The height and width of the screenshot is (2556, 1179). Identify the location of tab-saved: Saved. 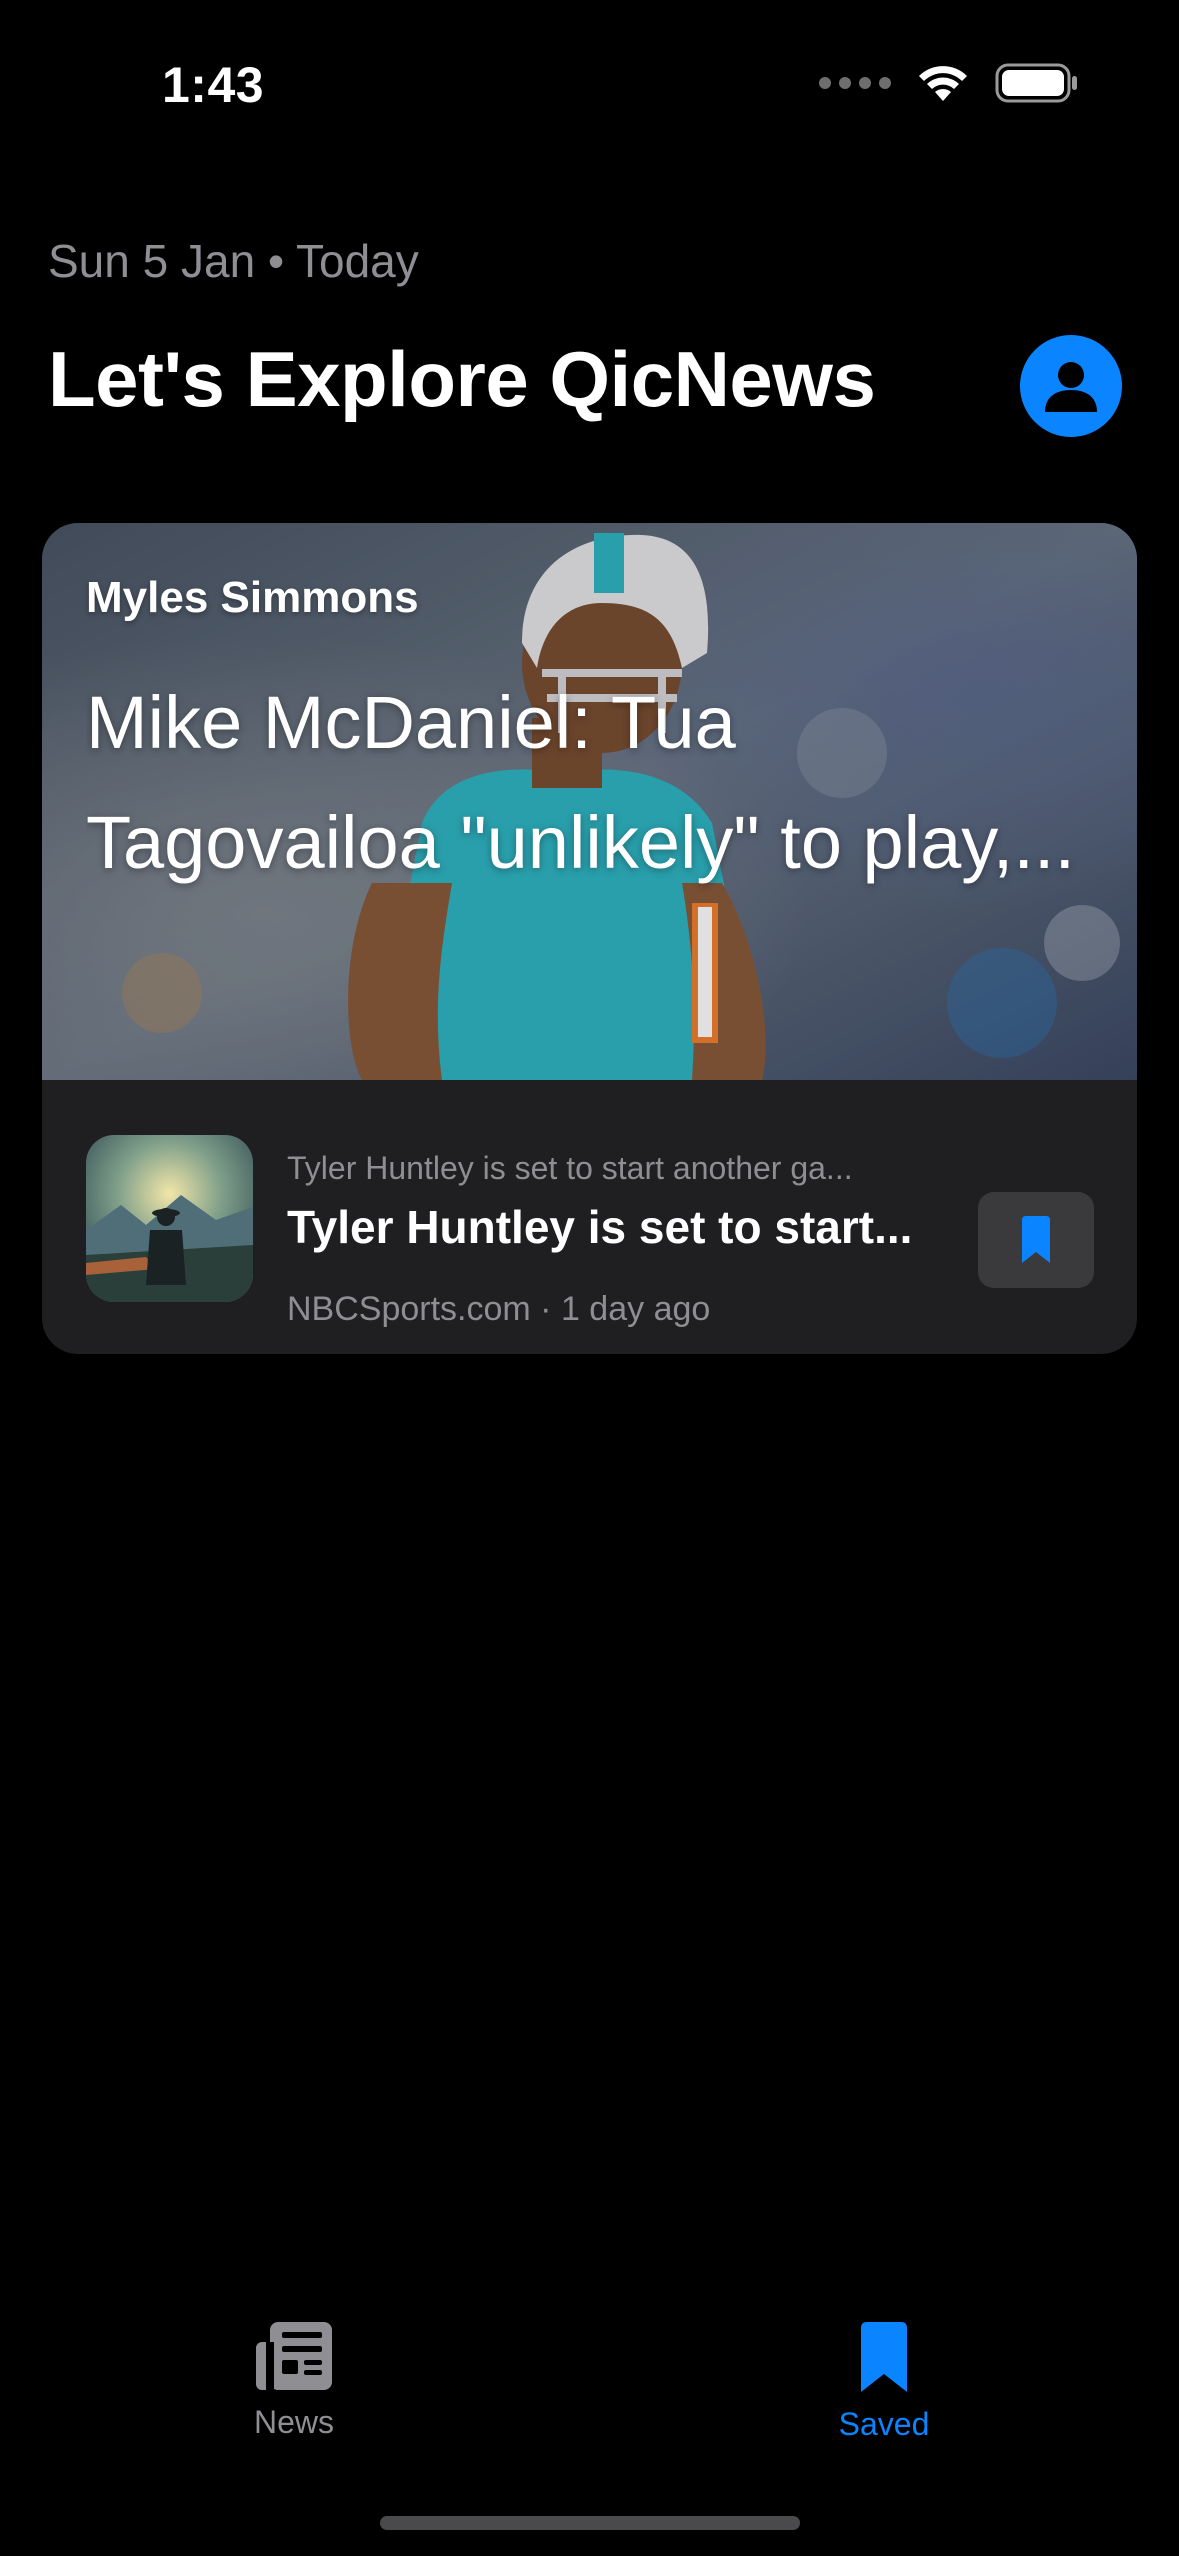
(884, 2381).